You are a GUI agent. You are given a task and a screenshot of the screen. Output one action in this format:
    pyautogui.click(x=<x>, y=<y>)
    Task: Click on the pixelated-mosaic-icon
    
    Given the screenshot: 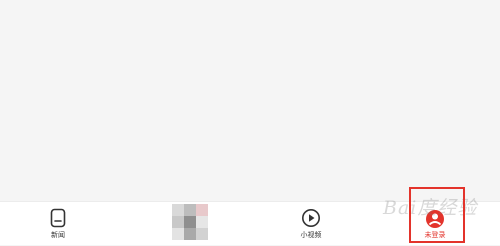 What is the action you would take?
    pyautogui.click(x=190, y=224)
    